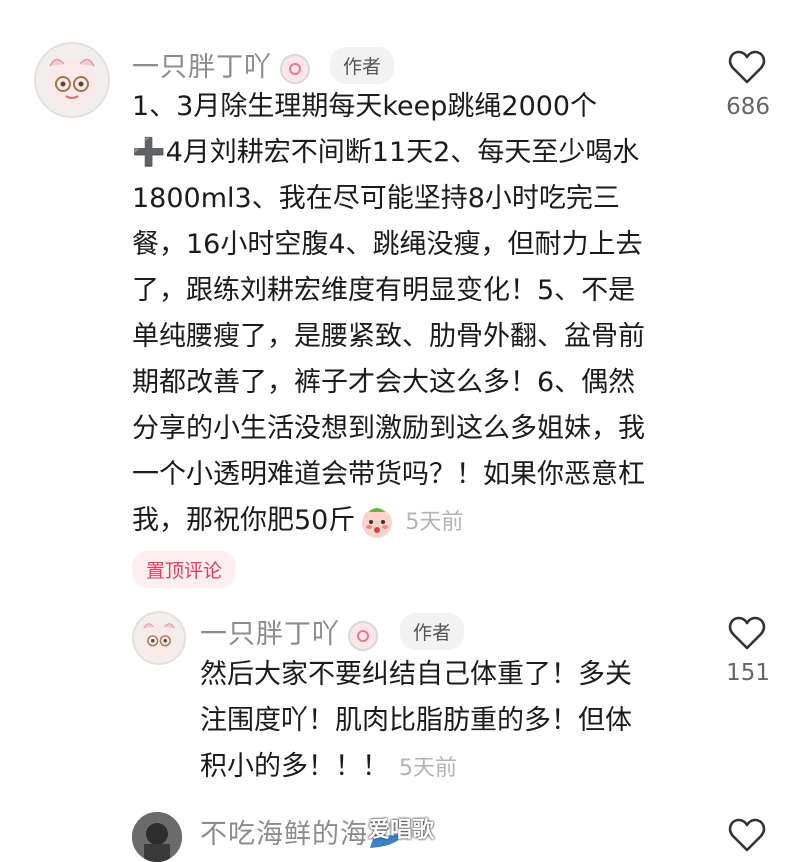 The height and width of the screenshot is (862, 800). I want to click on comment-last-text: 我，那祝你肥50斤, so click(244, 520).